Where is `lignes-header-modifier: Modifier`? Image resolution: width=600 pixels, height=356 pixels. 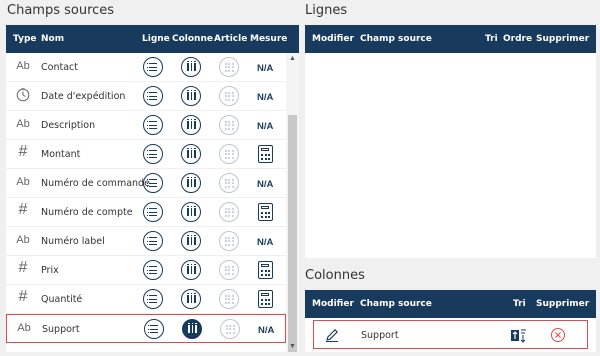 lignes-header-modifier: Modifier is located at coordinates (333, 39).